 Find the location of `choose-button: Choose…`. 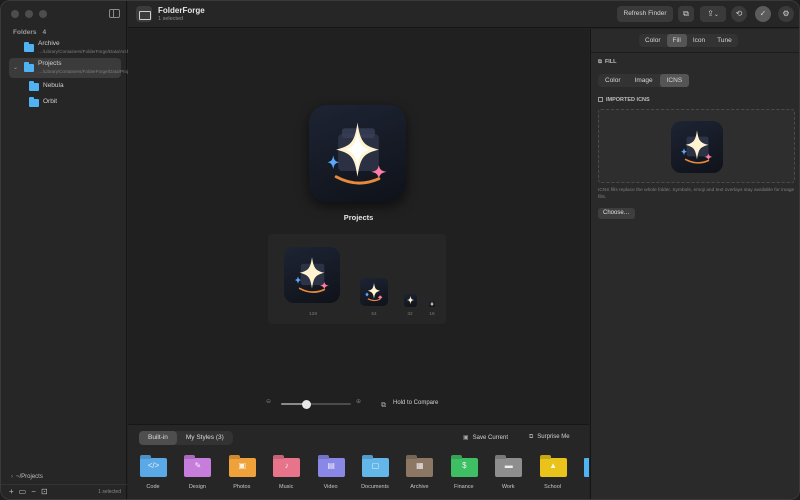

choose-button: Choose… is located at coordinates (616, 213).